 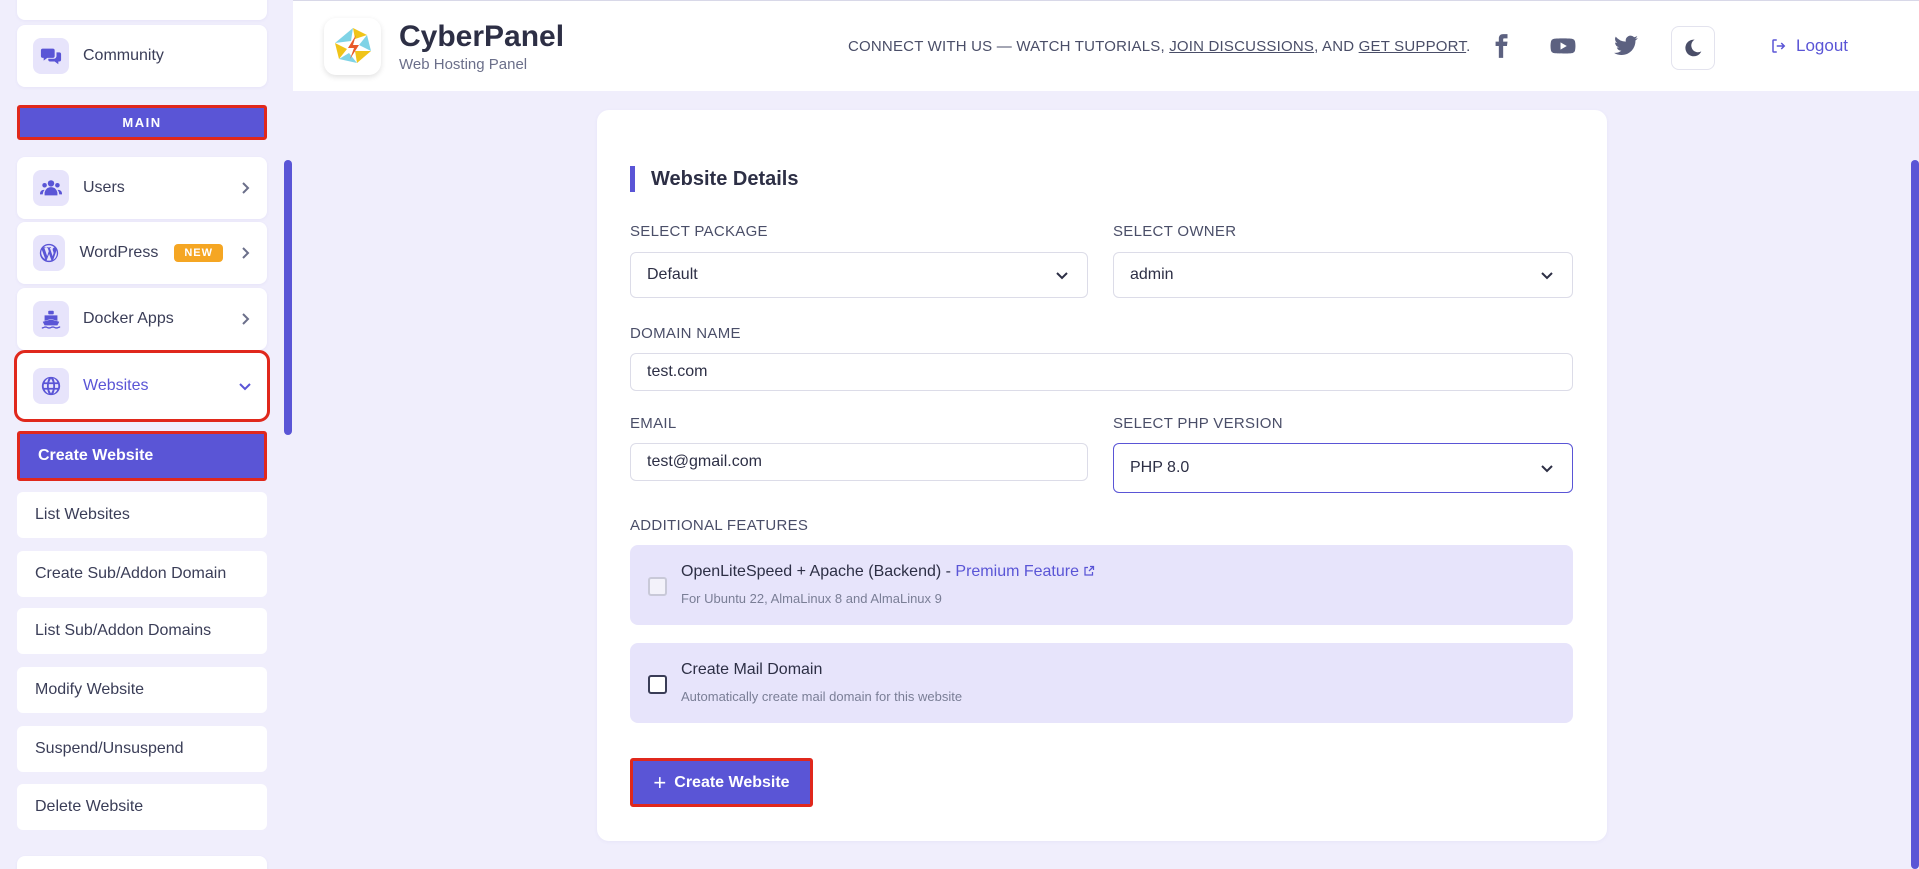 I want to click on submenu-delete-website: Delete Website, so click(x=142, y=807).